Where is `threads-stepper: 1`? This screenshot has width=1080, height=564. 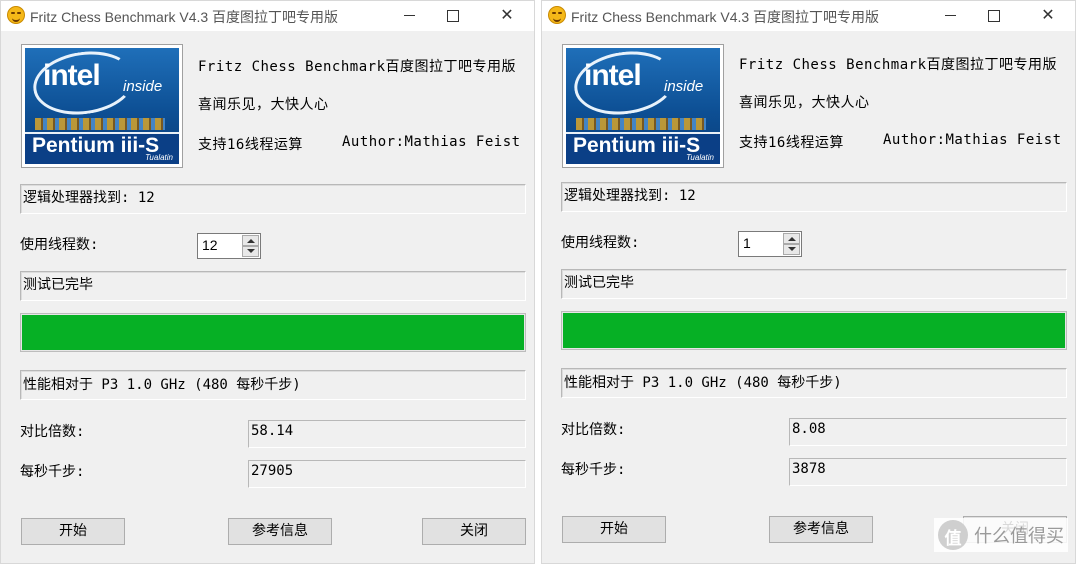 threads-stepper: 1 is located at coordinates (770, 244).